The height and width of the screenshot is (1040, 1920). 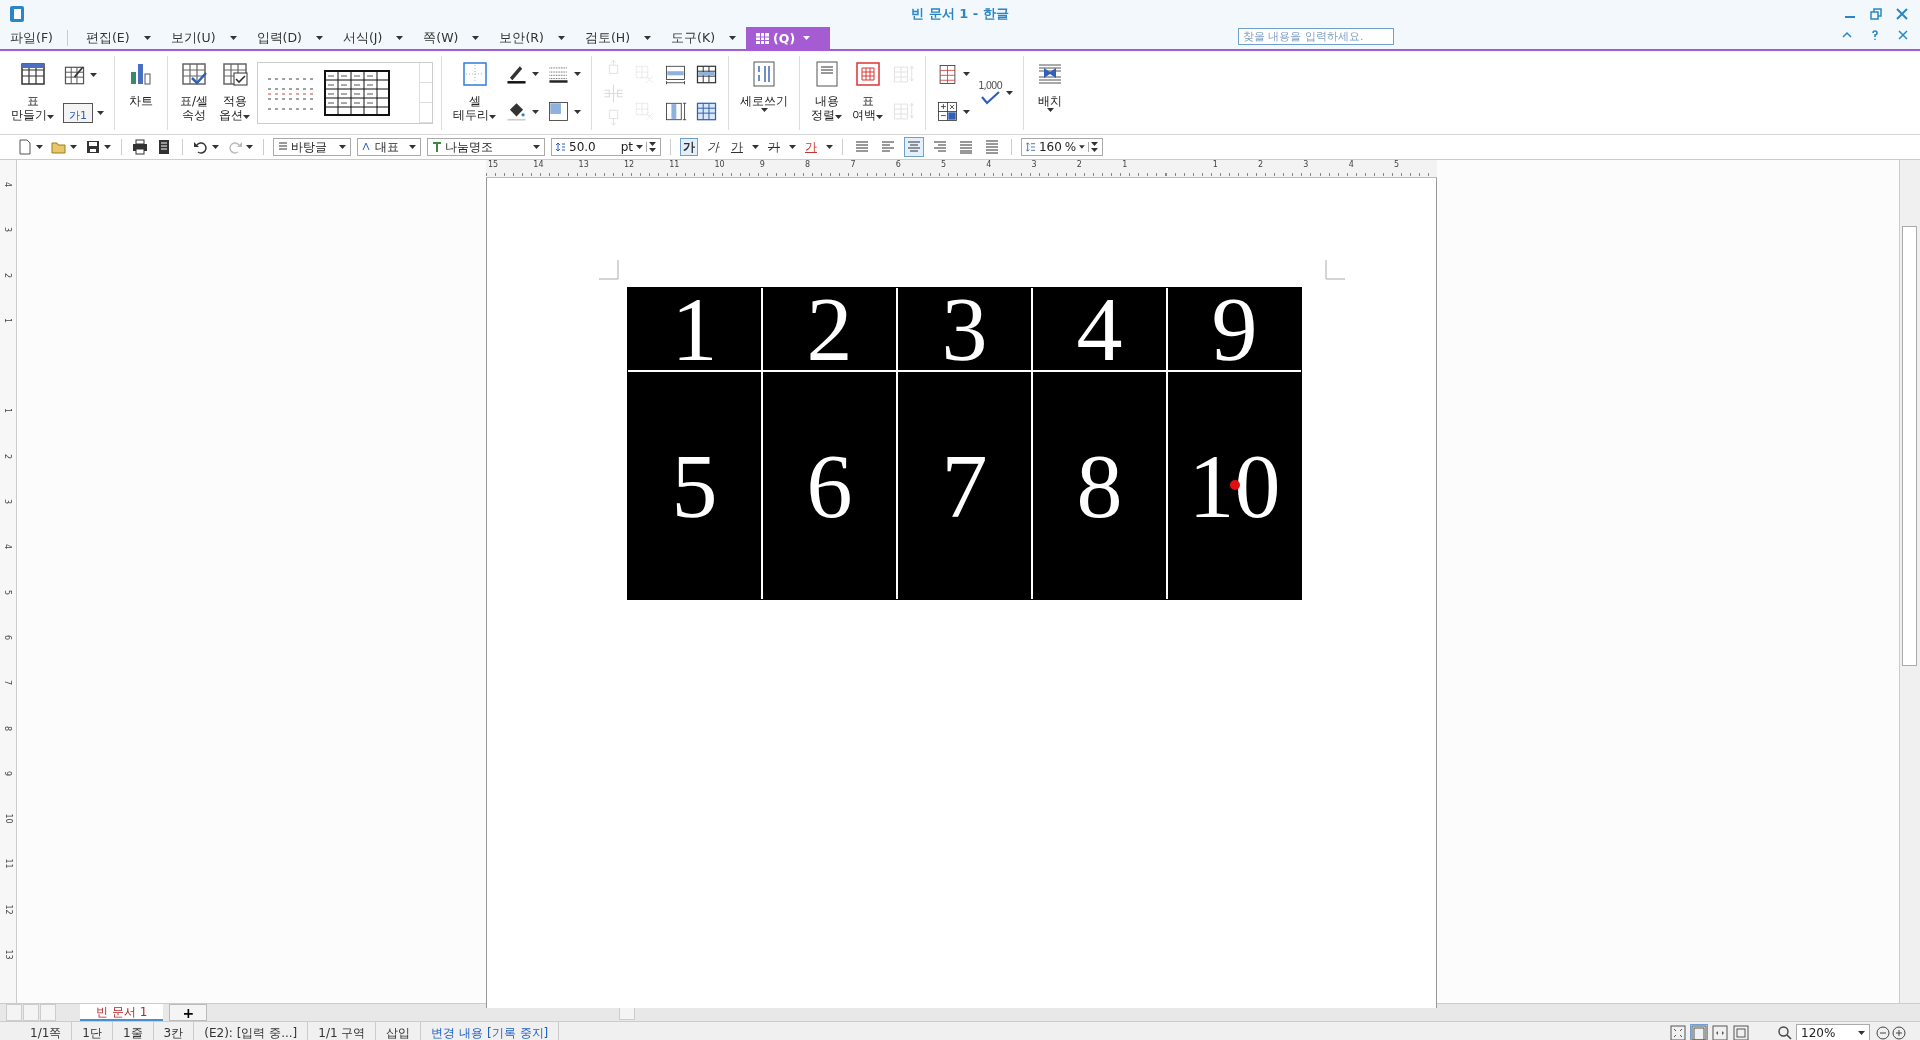 I want to click on table-cell: 4, so click(x=1099, y=329).